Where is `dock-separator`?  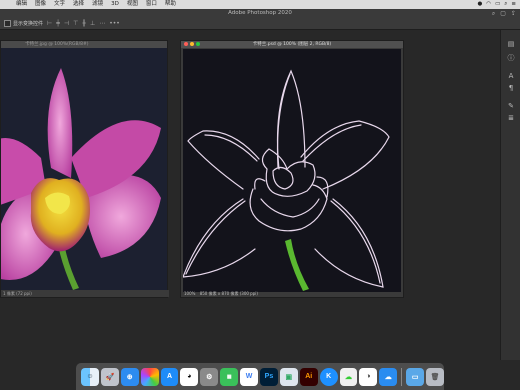 dock-separator is located at coordinates (402, 376).